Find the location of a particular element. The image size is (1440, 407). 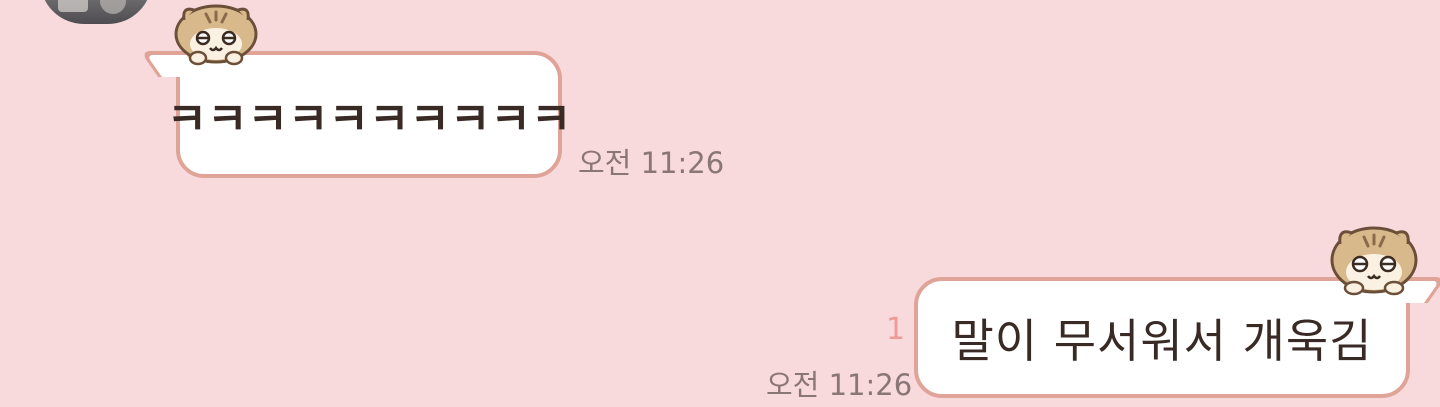

incoming-message-time: 오전 11:26 is located at coordinates (651, 163).